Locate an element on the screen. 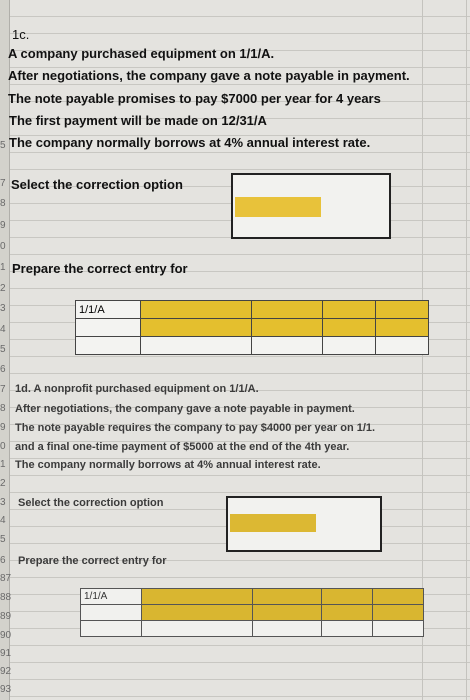 The image size is (470, 700). row-number: 89 is located at coordinates (6, 616).